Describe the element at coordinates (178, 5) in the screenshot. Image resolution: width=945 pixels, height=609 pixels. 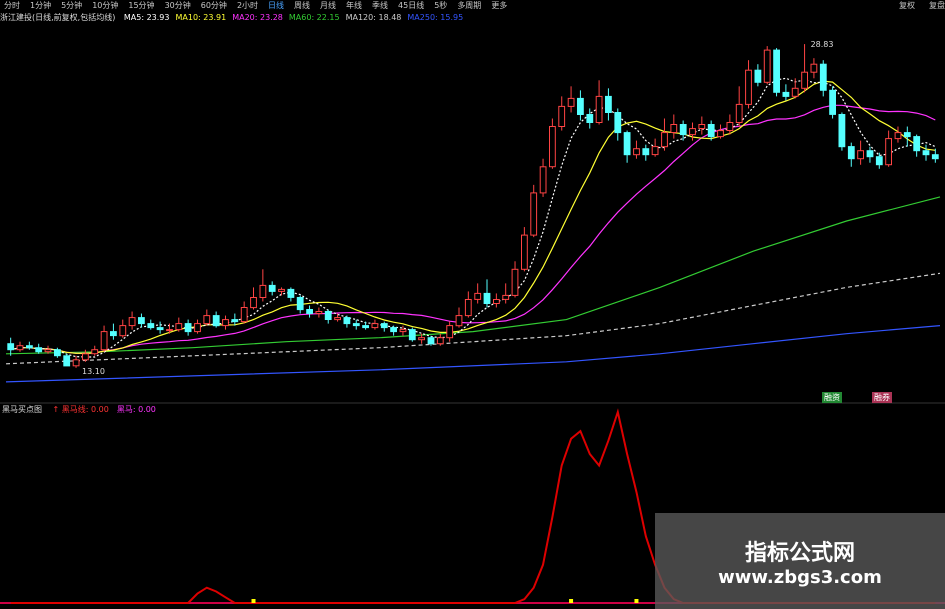
I see `period-tab: 30分钟` at that location.